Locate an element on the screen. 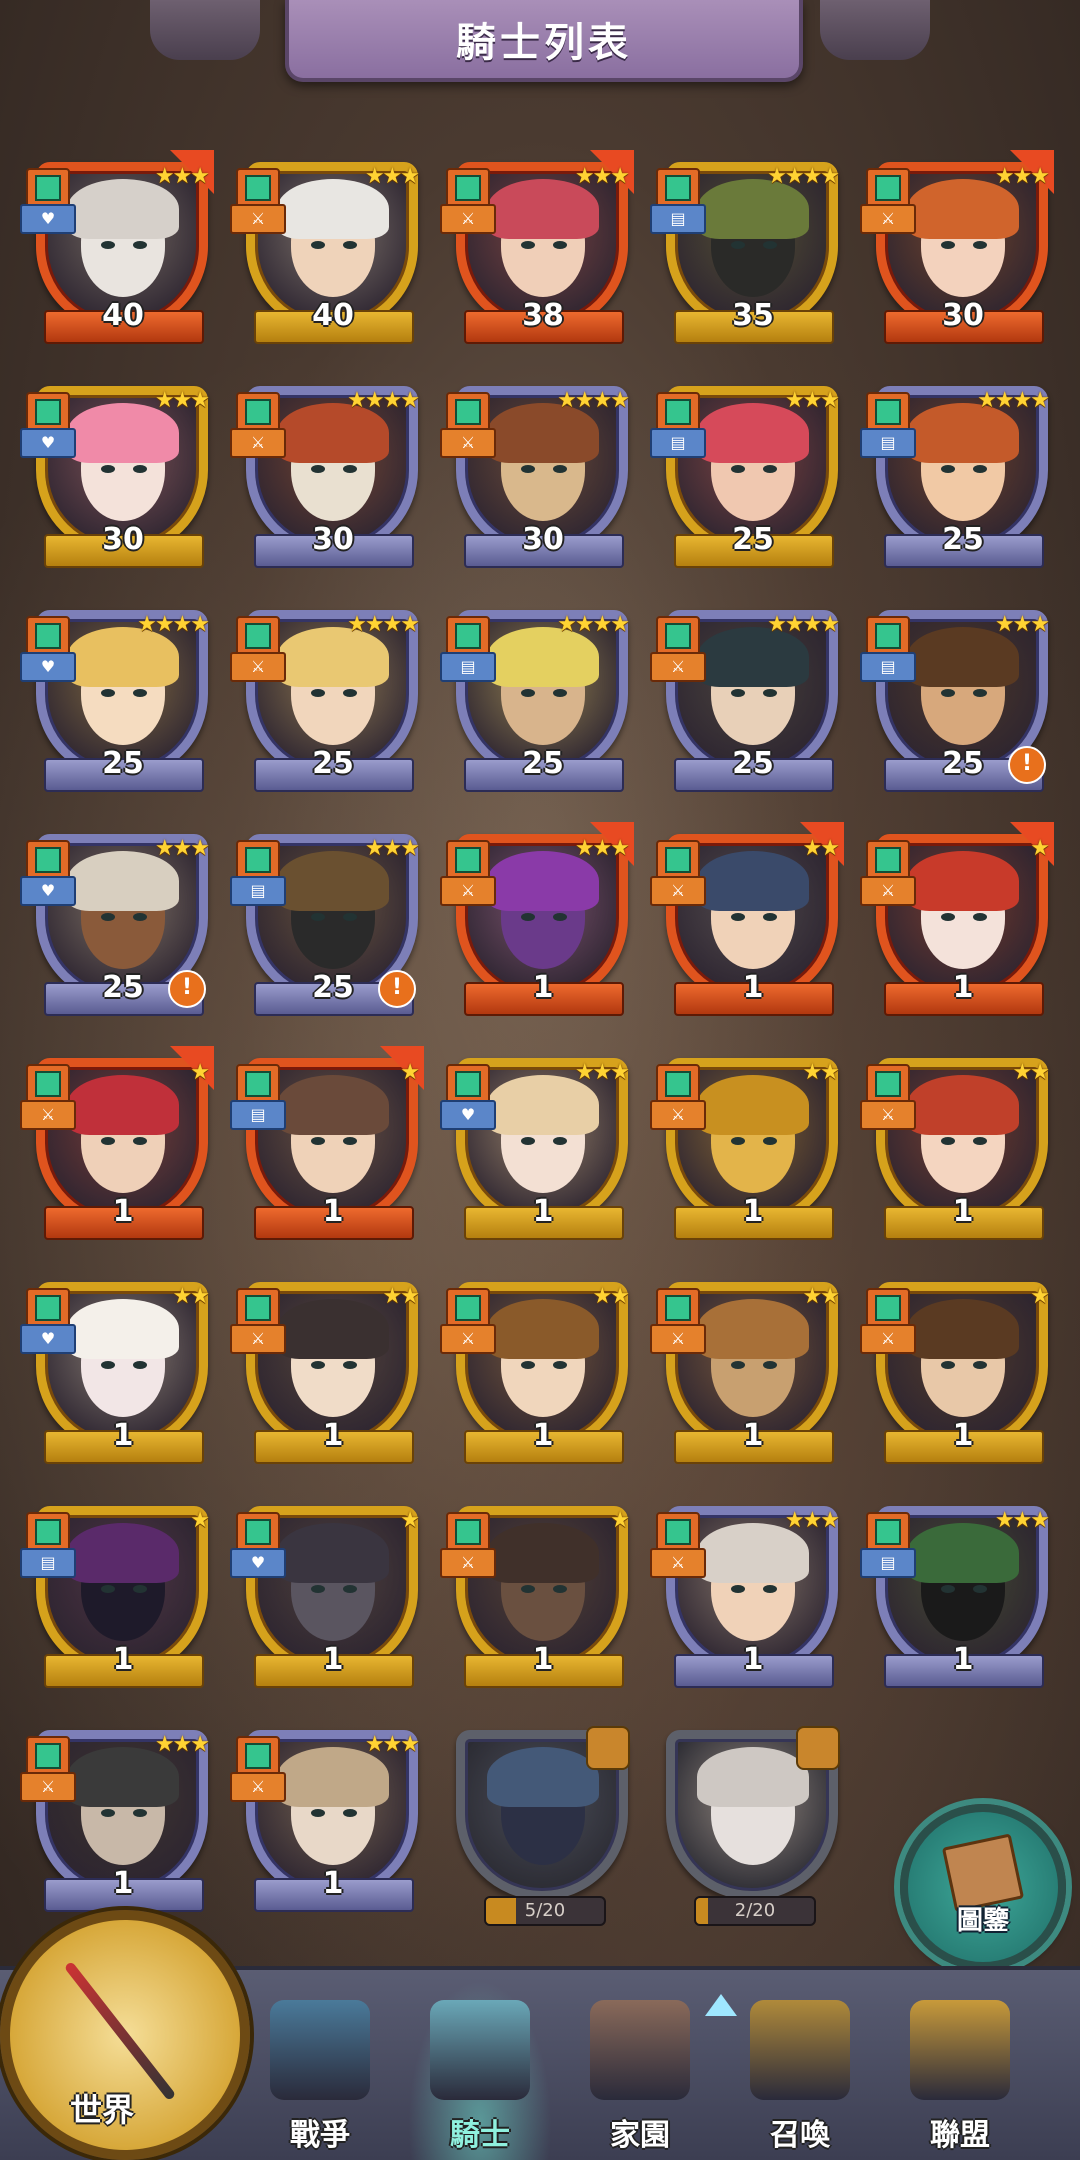 The width and height of the screenshot is (1080, 2160). nav-icon is located at coordinates (320, 2050).